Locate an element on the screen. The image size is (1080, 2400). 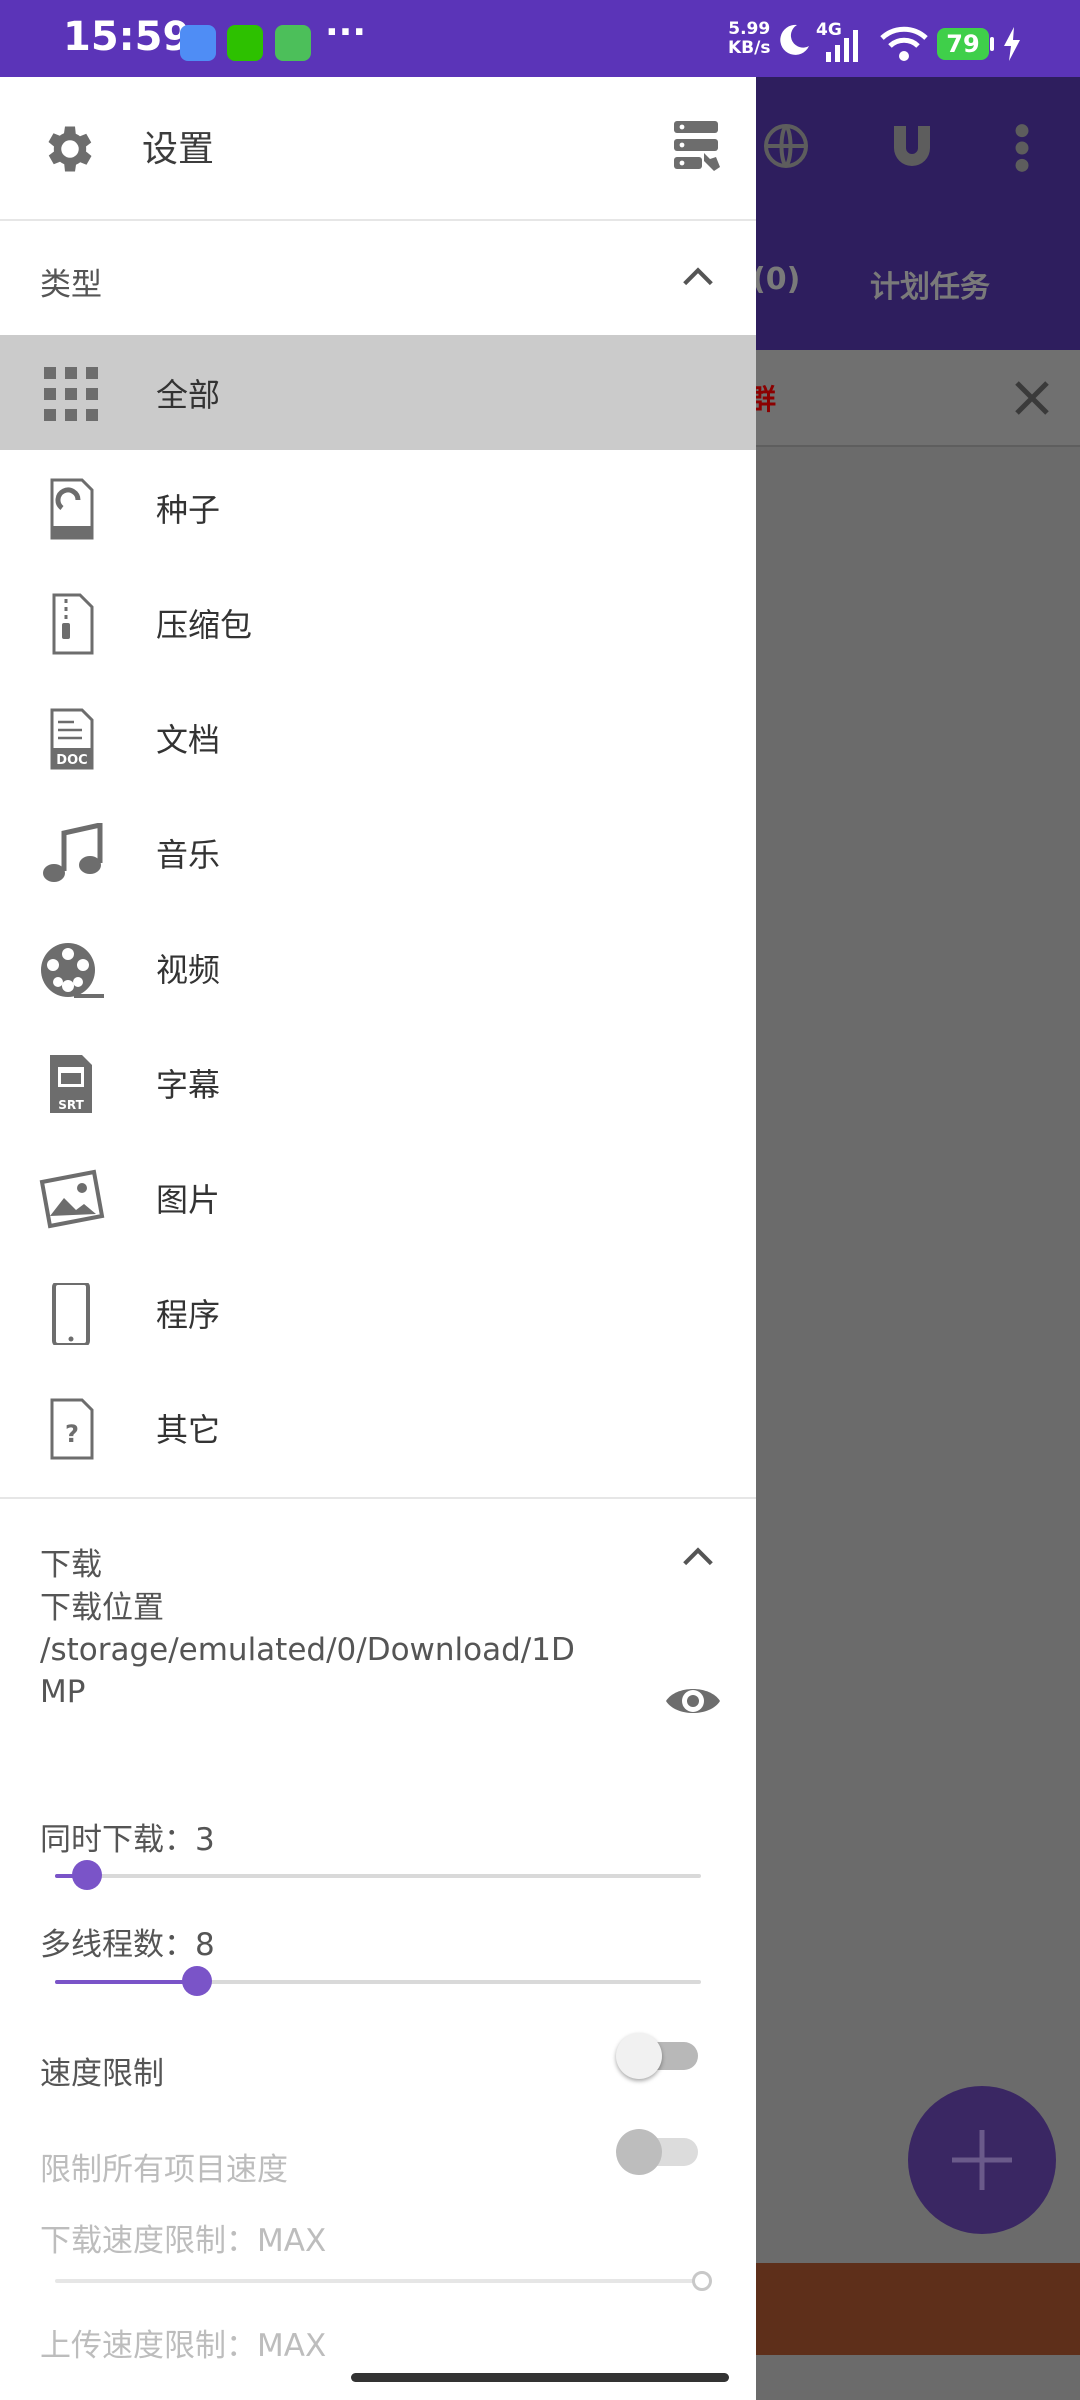
battery-nub is located at coordinates (992, 44).